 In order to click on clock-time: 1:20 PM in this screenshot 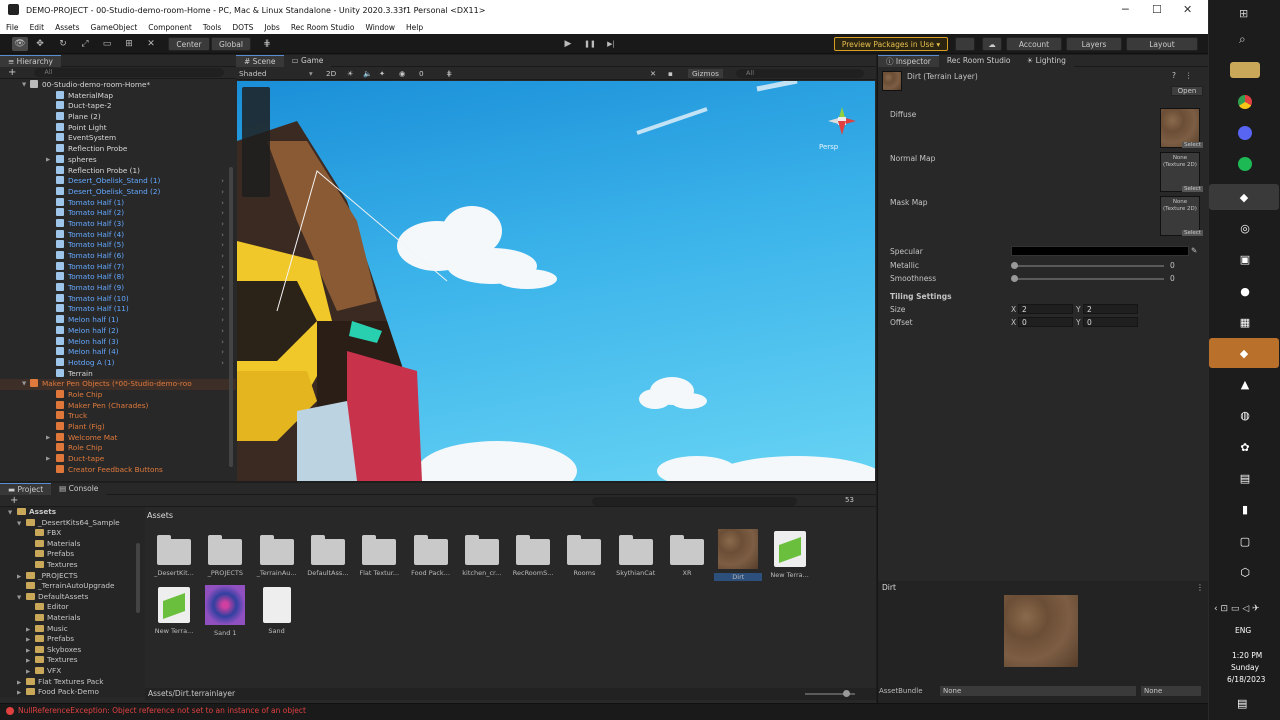, I will do `click(1247, 655)`.